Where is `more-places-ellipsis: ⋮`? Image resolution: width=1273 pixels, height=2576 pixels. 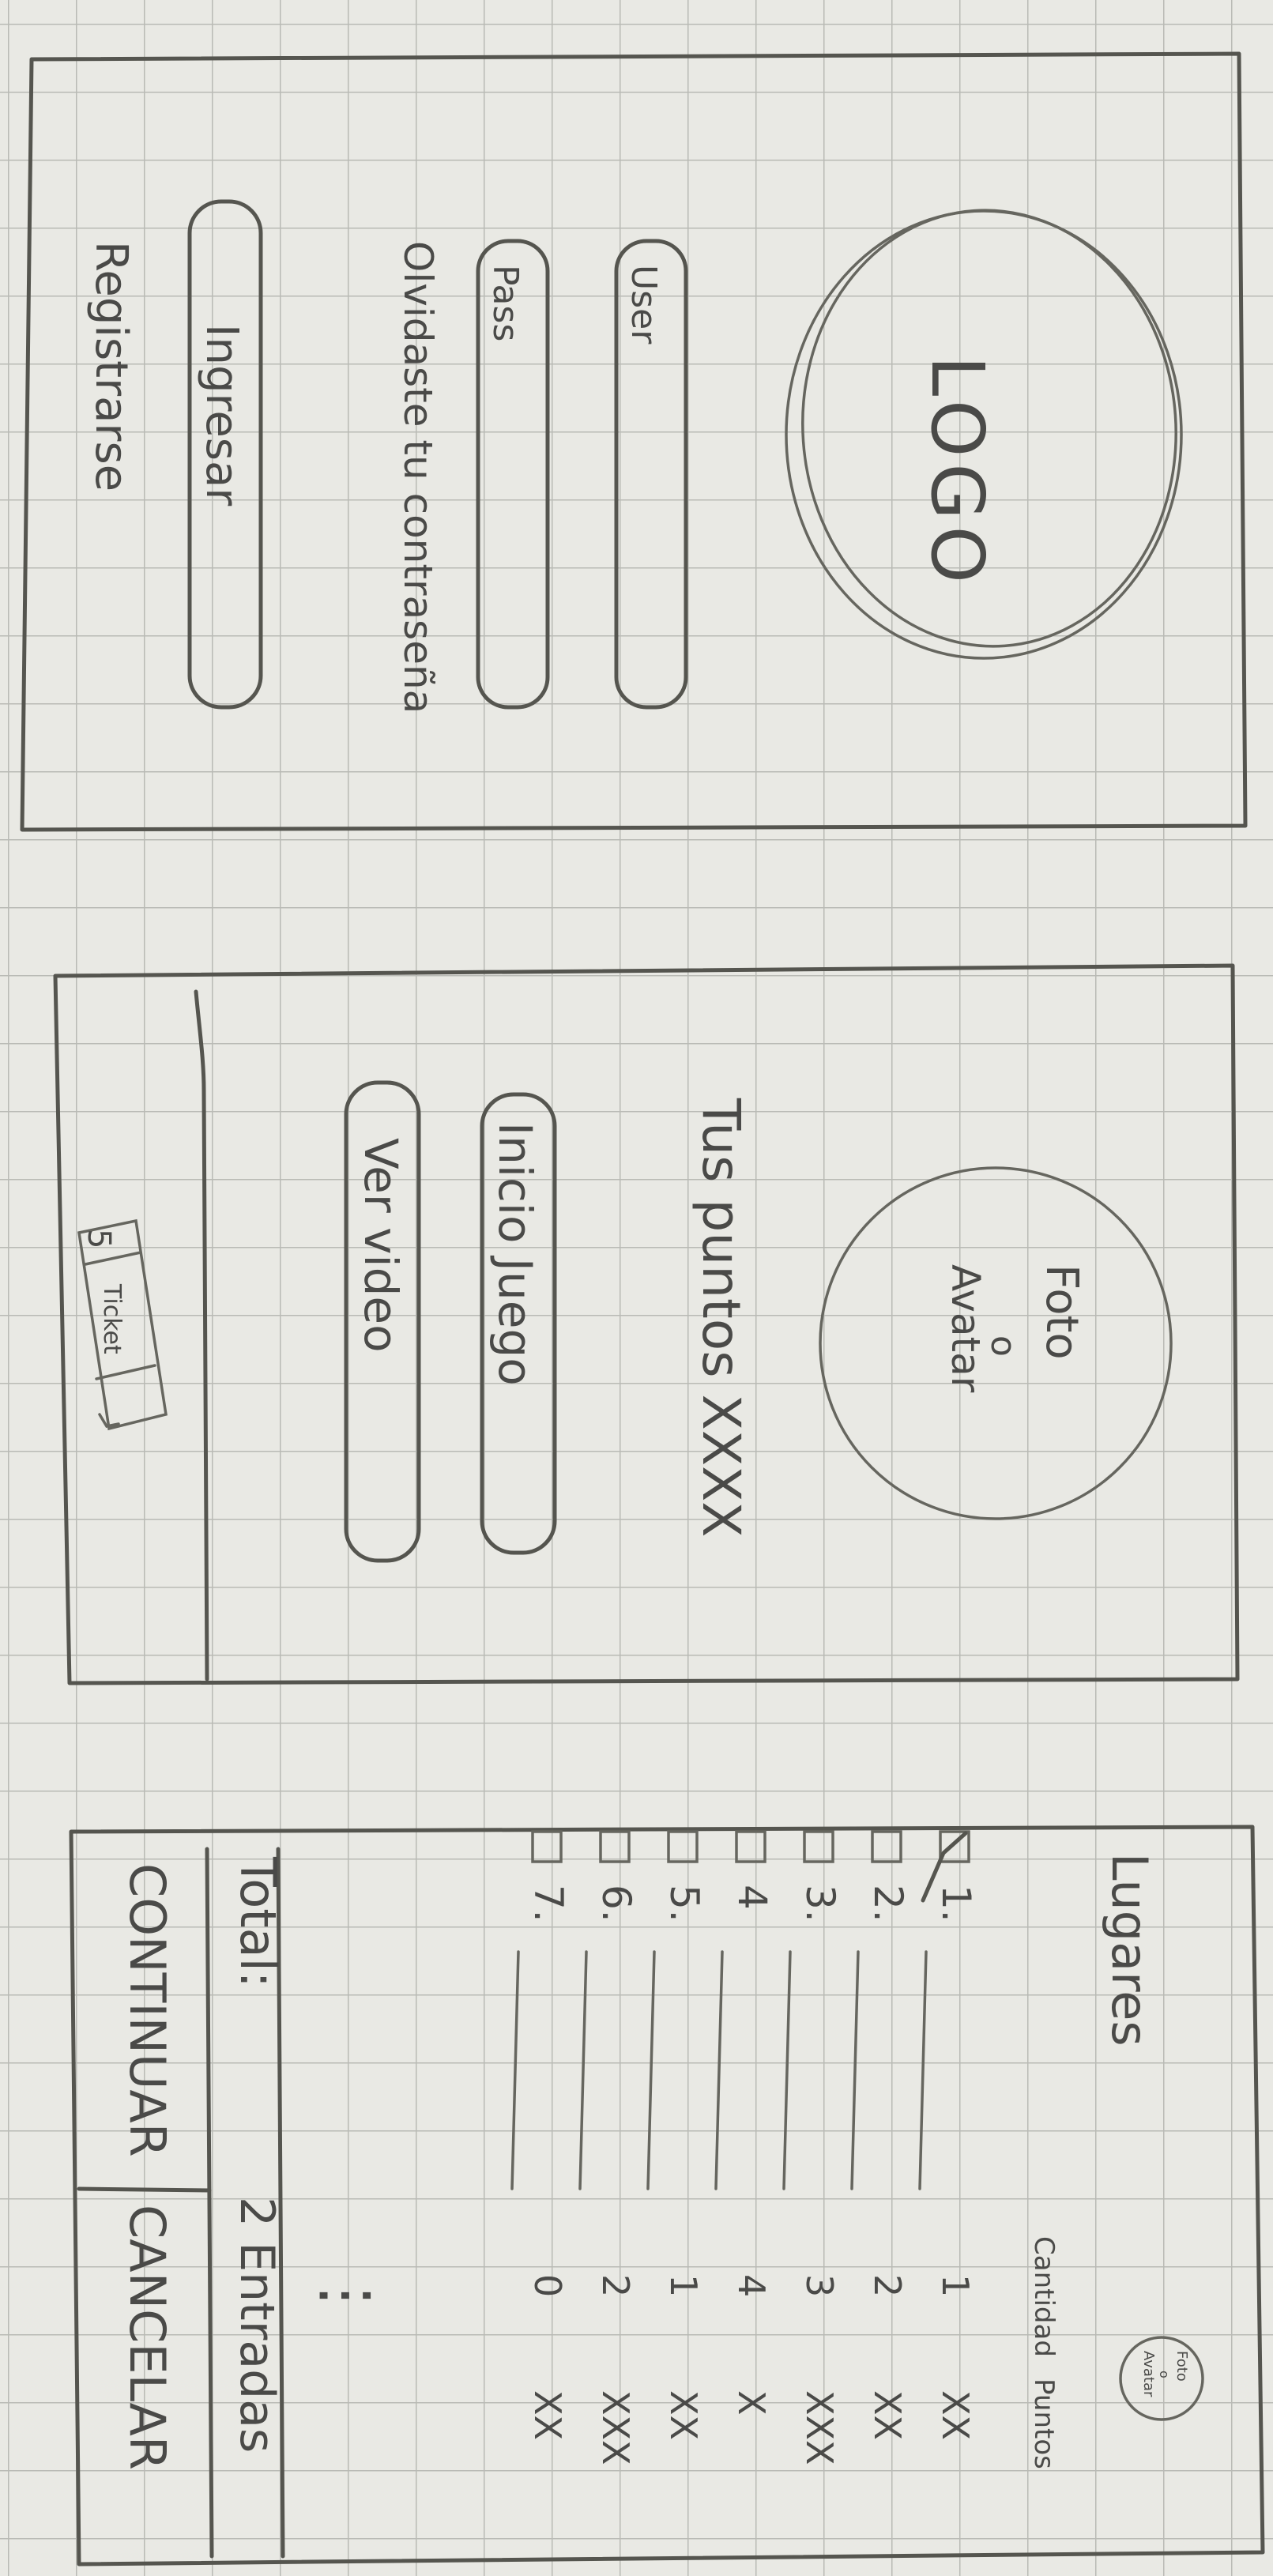 more-places-ellipsis: ⋮ is located at coordinates (347, 2295).